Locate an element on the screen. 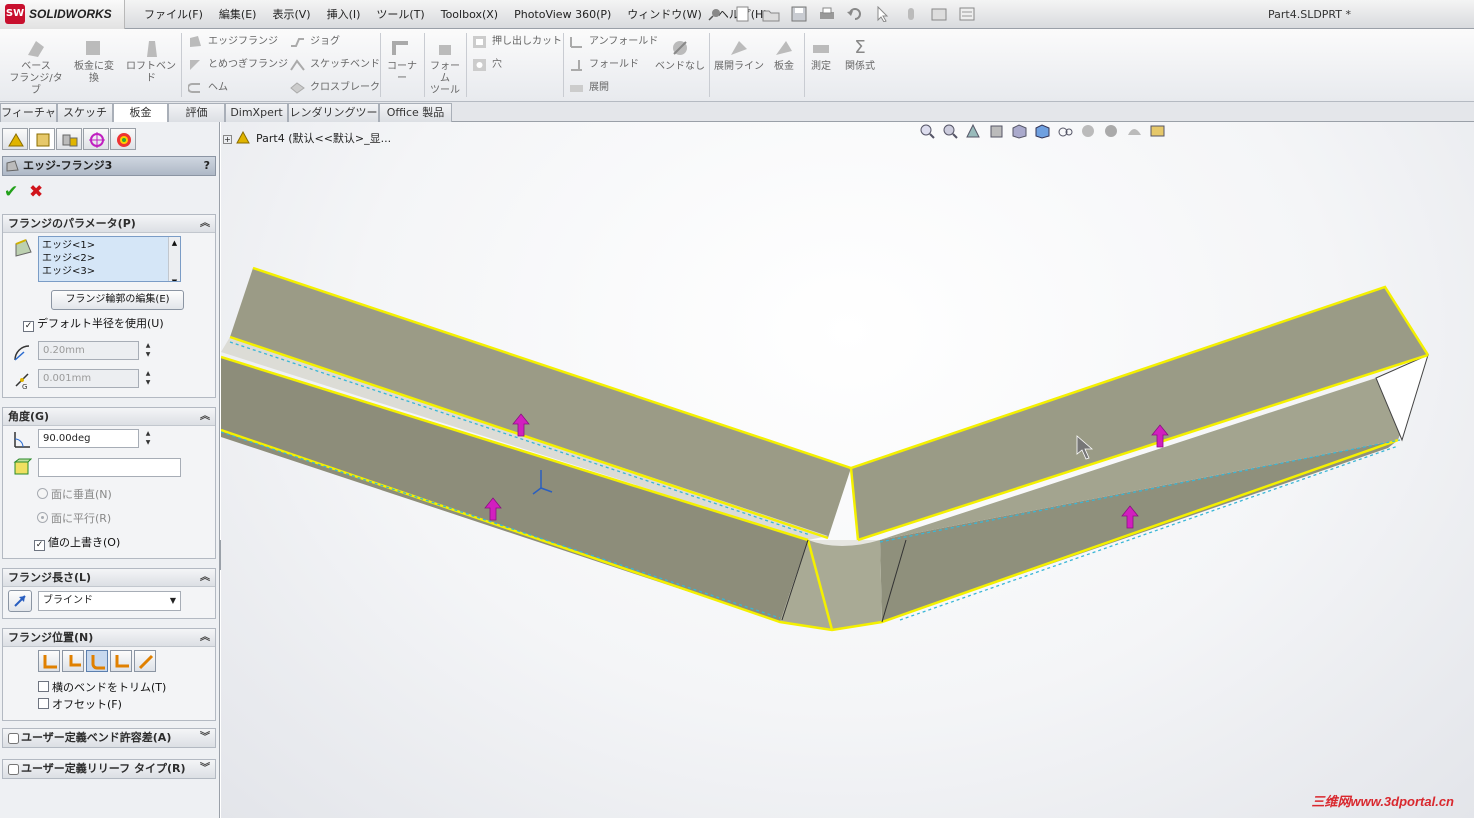 The height and width of the screenshot is (818, 1474). help-icon: ? is located at coordinates (207, 166).